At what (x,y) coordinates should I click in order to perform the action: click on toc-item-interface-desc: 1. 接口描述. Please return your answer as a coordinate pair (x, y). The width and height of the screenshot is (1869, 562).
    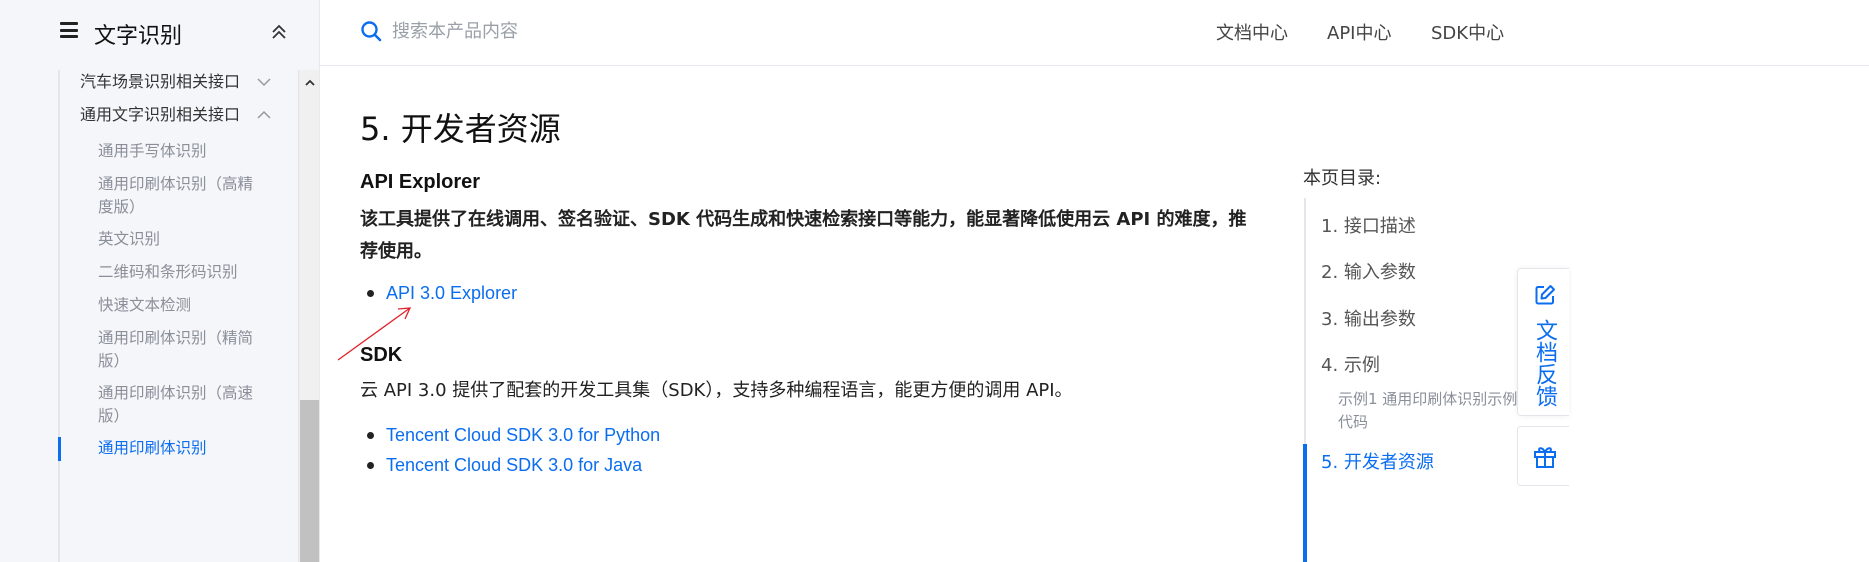
    Looking at the image, I should click on (1368, 225).